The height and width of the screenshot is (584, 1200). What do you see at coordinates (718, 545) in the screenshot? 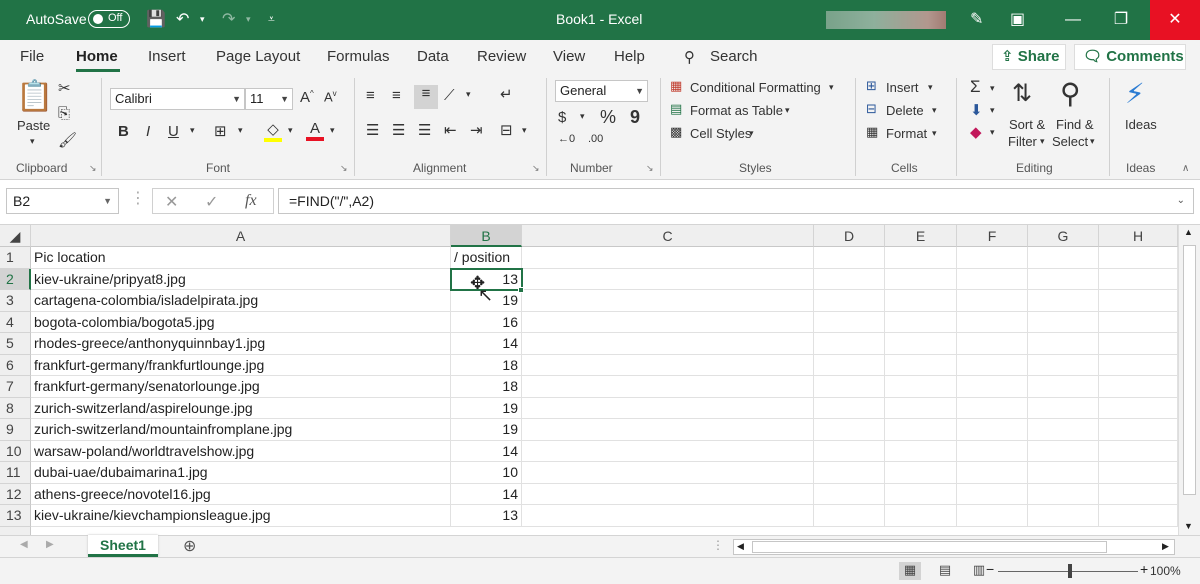
I see `split-handle-icon: ⋮` at bounding box center [718, 545].